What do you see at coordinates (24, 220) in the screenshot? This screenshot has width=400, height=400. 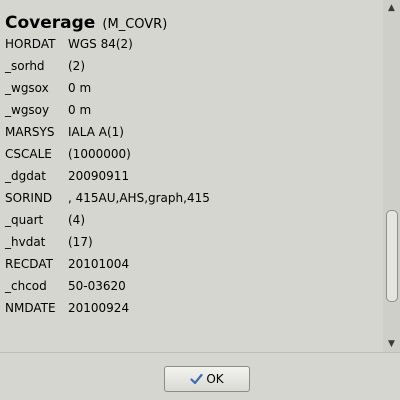 I see `attribute-key: _quart` at bounding box center [24, 220].